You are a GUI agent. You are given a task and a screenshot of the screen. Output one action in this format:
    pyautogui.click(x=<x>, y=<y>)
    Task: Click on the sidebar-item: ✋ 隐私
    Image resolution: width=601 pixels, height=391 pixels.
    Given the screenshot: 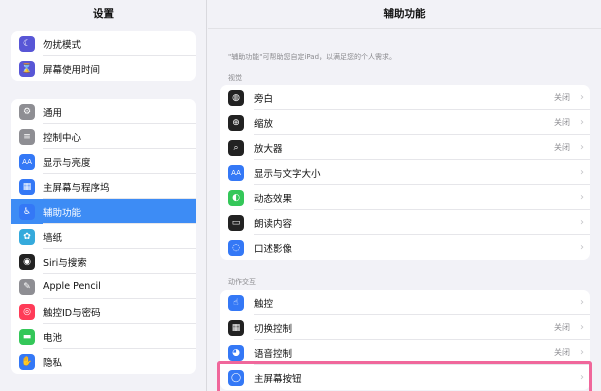 What is the action you would take?
    pyautogui.click(x=103, y=361)
    